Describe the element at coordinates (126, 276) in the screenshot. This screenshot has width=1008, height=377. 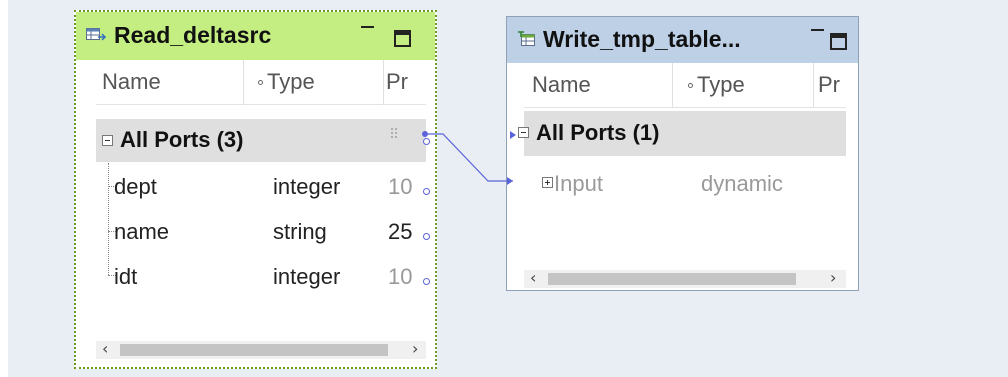
I see `port-name: idt` at that location.